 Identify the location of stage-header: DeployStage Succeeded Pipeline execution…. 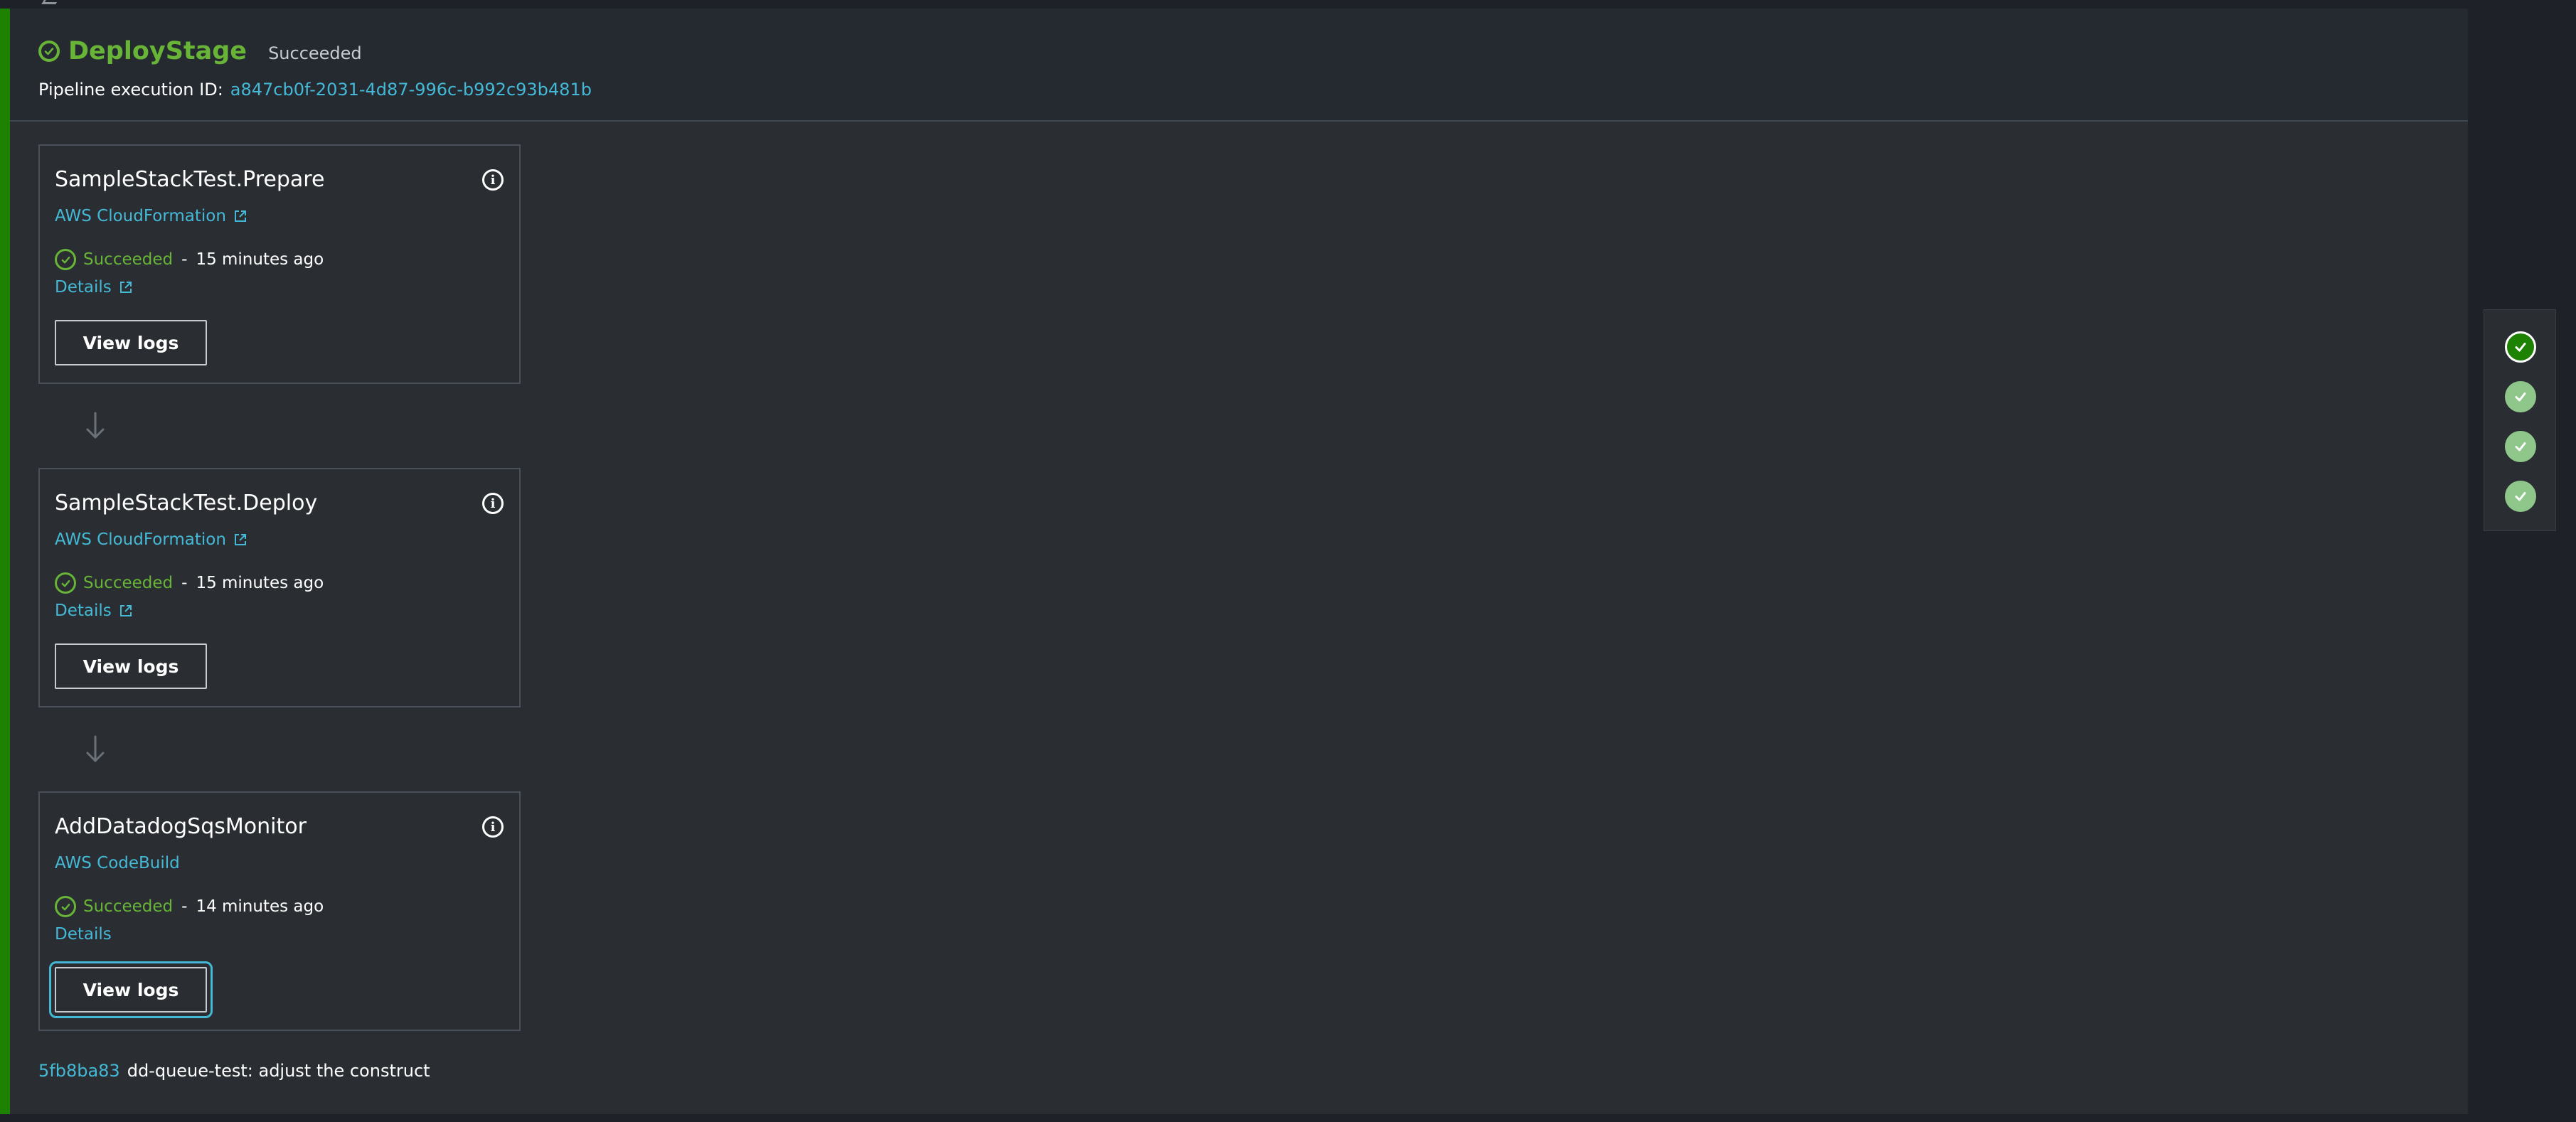
(1239, 65).